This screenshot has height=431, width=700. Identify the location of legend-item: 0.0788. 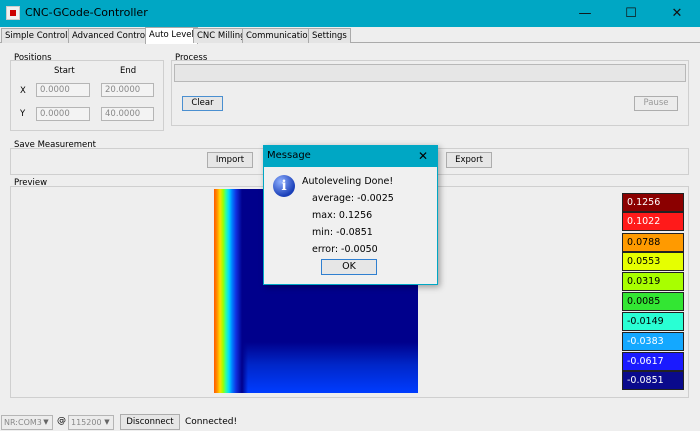
(653, 242).